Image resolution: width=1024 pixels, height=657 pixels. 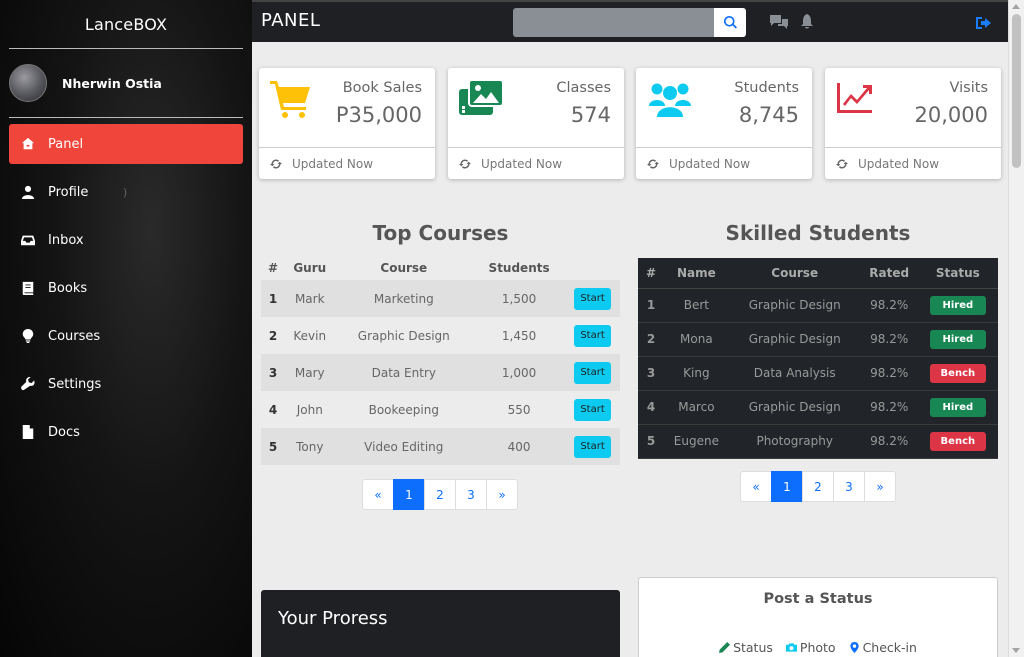 I want to click on table-row: 4 John Bookeeping 550 Start, so click(x=440, y=409).